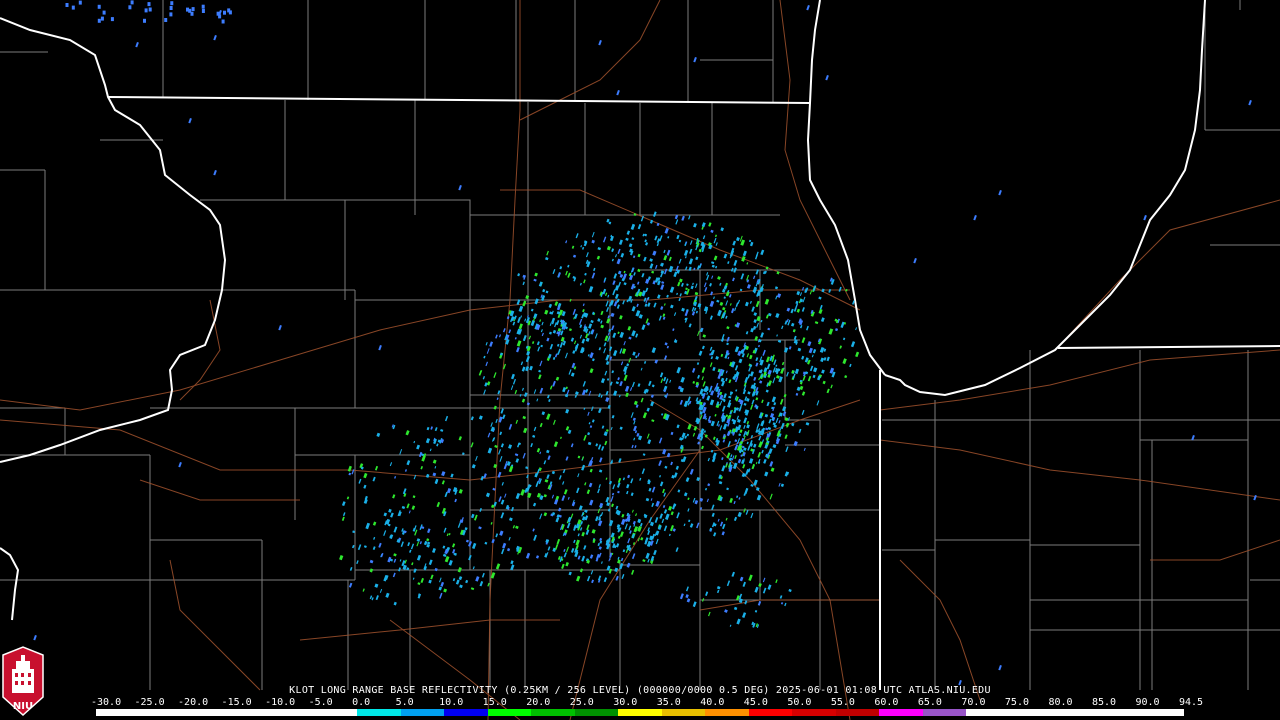 The image size is (1280, 720). Describe the element at coordinates (361, 702) in the screenshot. I see `scale-label: 0.0` at that location.